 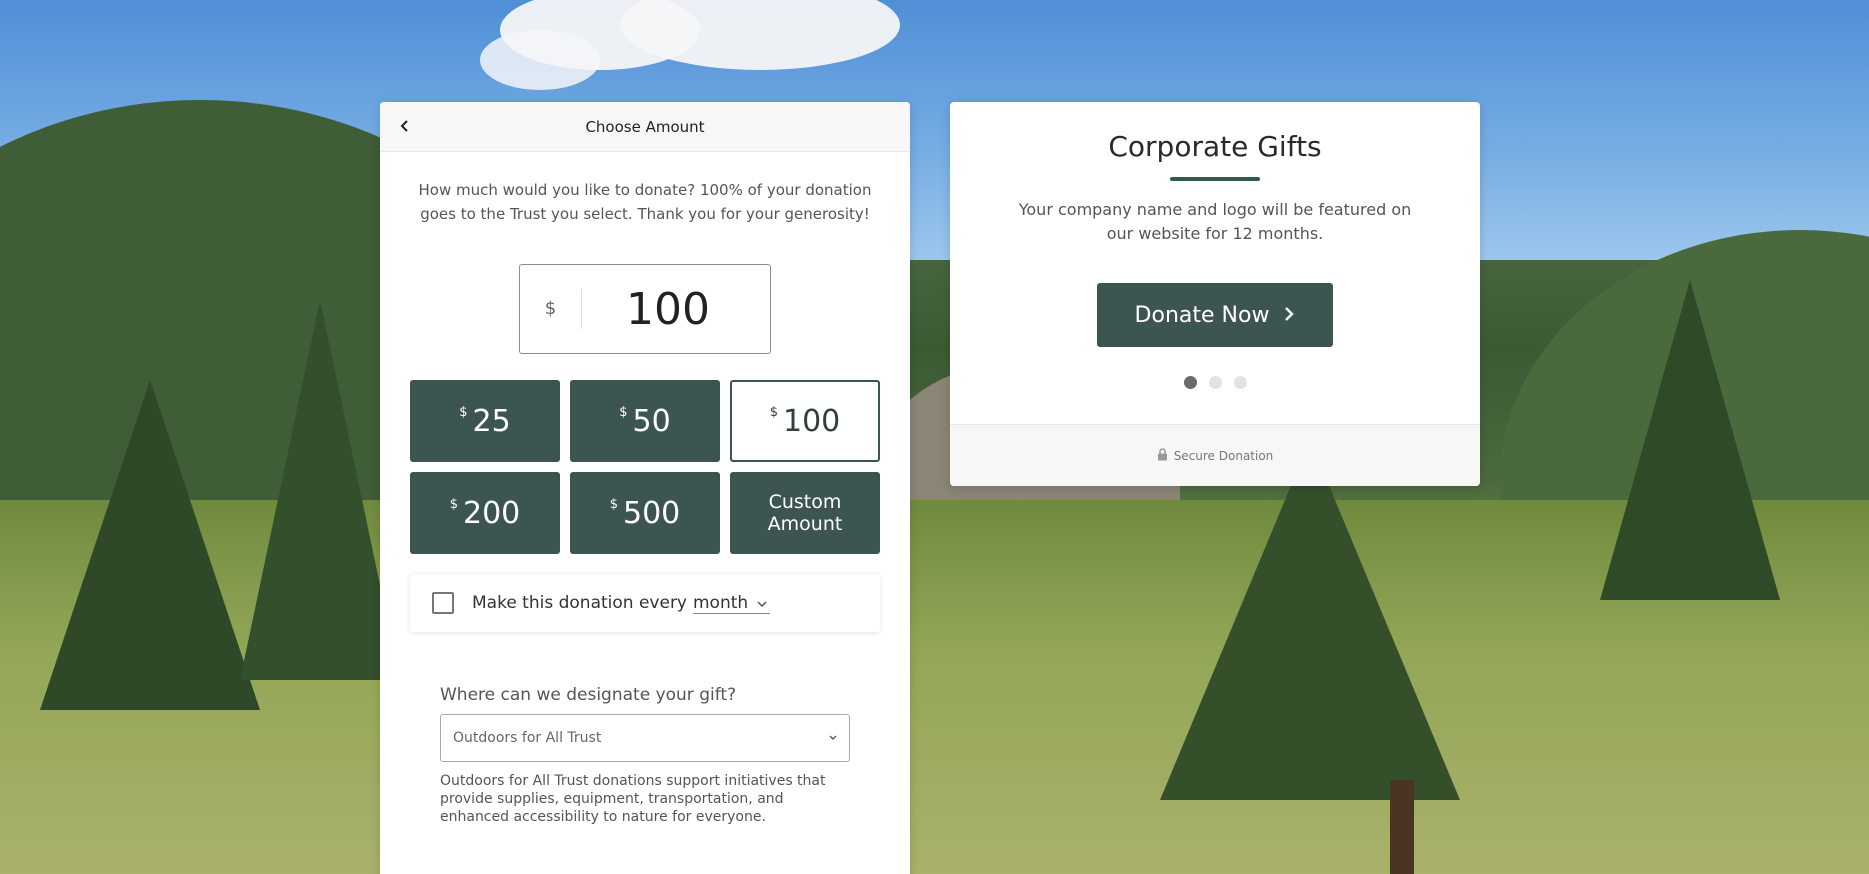 I want to click on preset-button-100: $ 100, so click(x=805, y=421).